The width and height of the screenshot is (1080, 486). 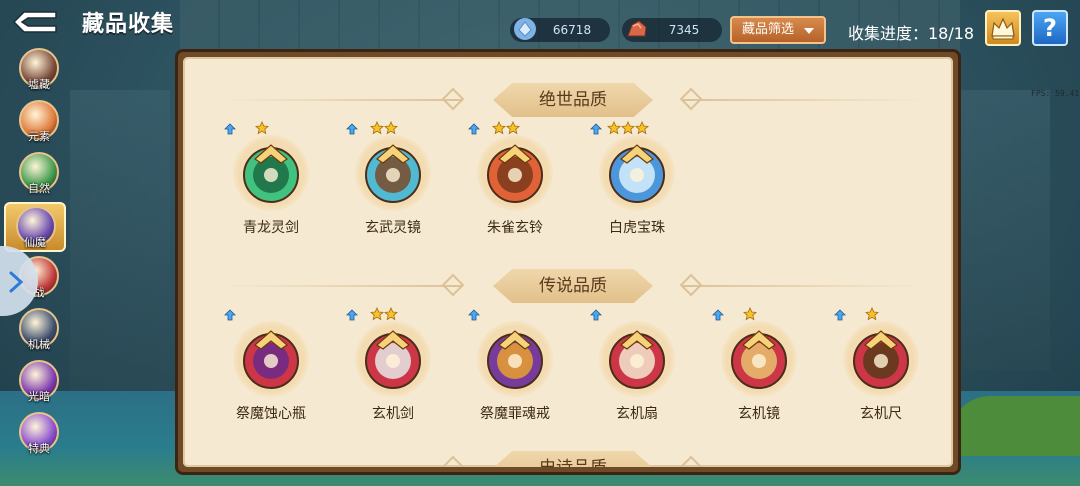 What do you see at coordinates (515, 182) in the screenshot?
I see `collectible-item: 朱雀玄铃` at bounding box center [515, 182].